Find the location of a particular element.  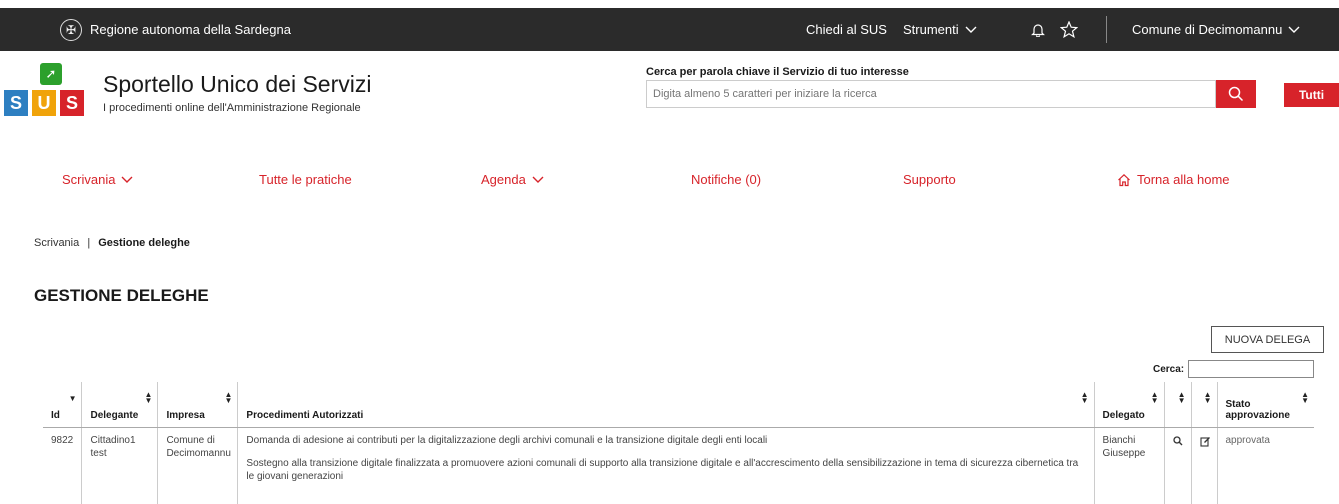

cell-delegato: Bianchi Giuseppe is located at coordinates (1129, 465).